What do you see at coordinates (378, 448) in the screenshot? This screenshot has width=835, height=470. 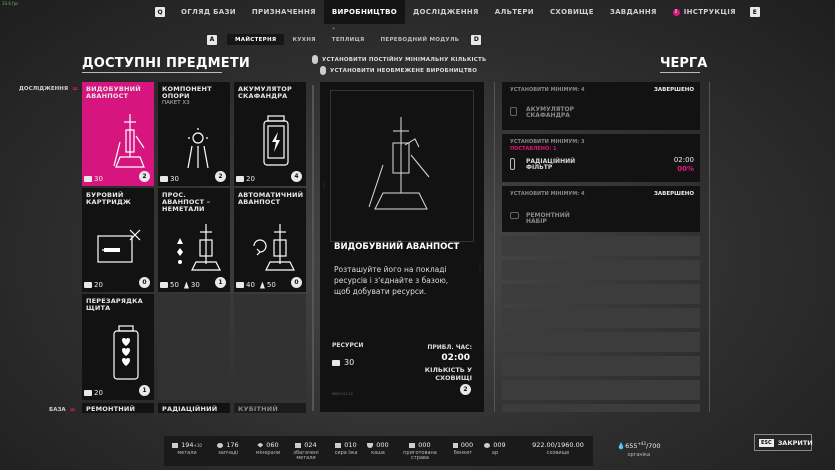 I see `resource-porridge: 000 каша` at bounding box center [378, 448].